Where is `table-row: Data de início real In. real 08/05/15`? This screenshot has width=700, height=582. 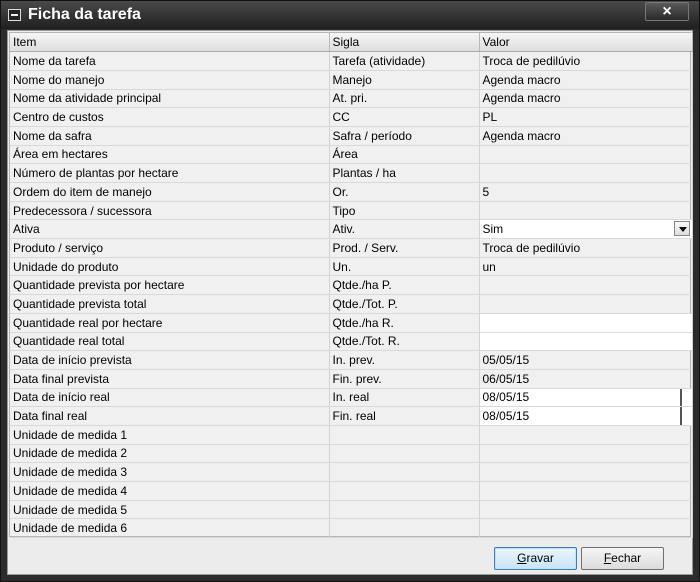
table-row: Data de início real In. real 08/05/15 is located at coordinates (351, 398).